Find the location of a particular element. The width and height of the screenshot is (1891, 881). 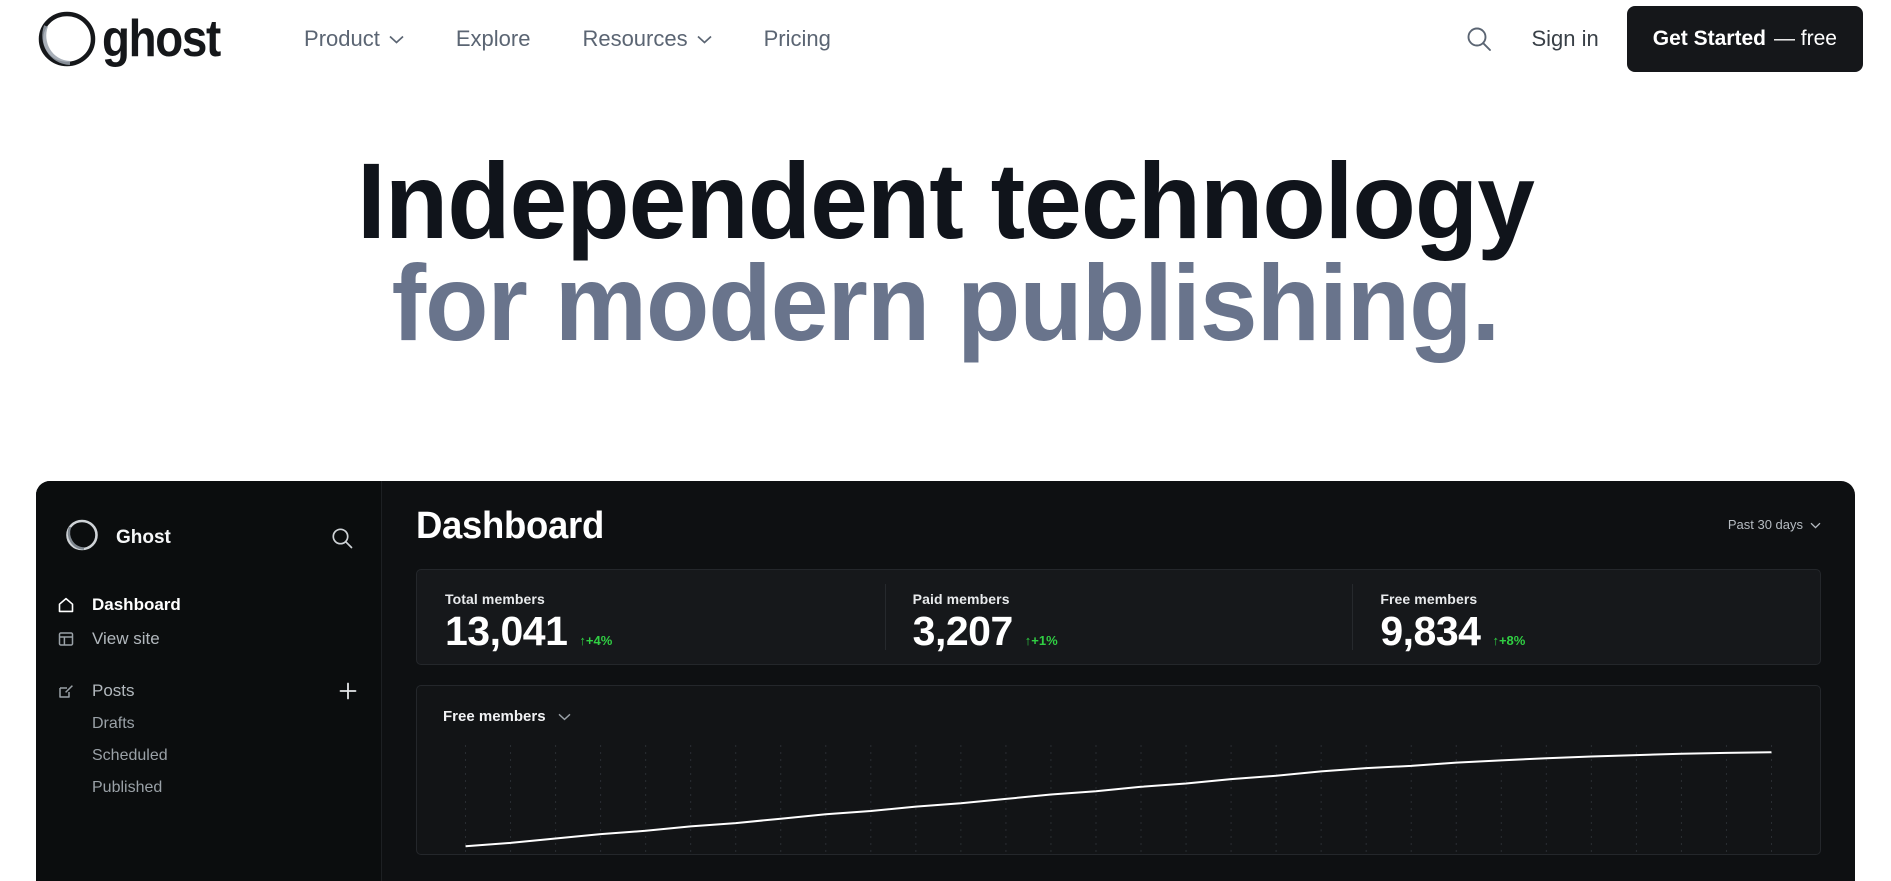

stat-value-row: 13,041 ↑+4% is located at coordinates (665, 631).